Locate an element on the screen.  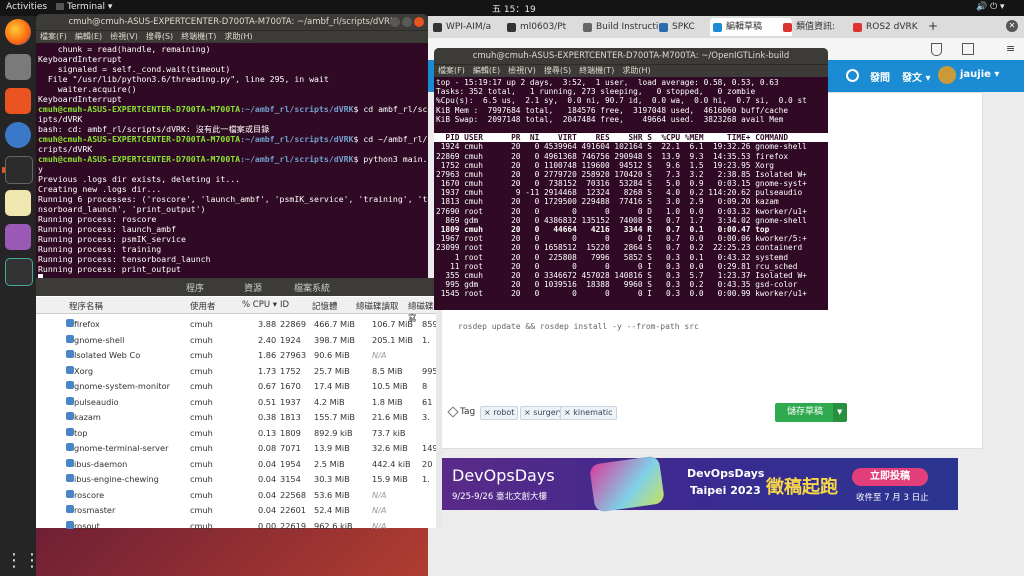
new-tab-button: + is located at coordinates (933, 26).